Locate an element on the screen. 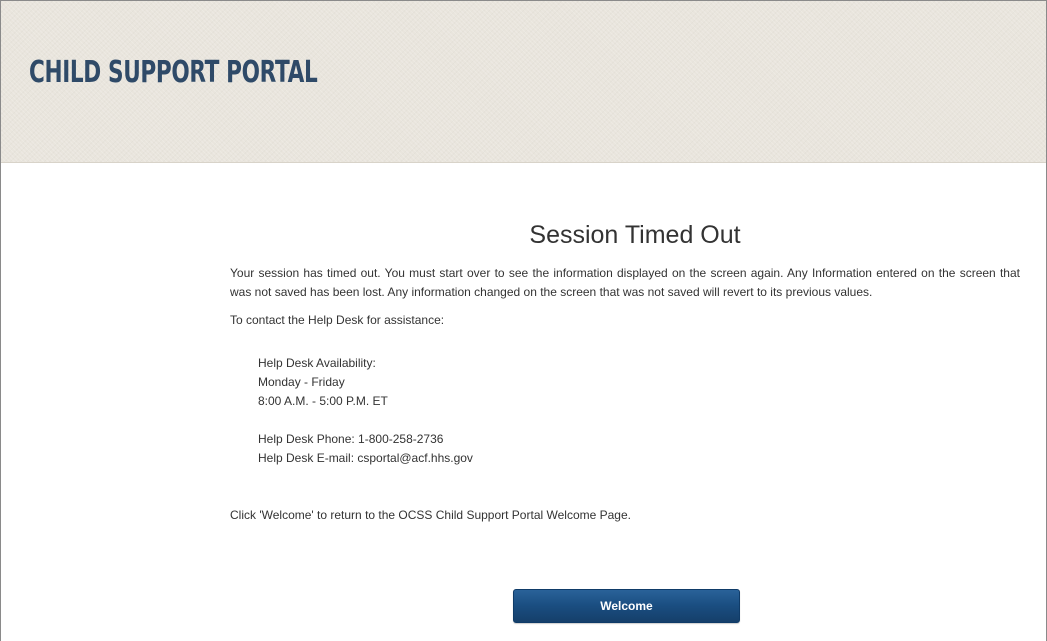 Image resolution: width=1047 pixels, height=641 pixels. availability-label: Help Desk Availability: is located at coordinates (317, 363).